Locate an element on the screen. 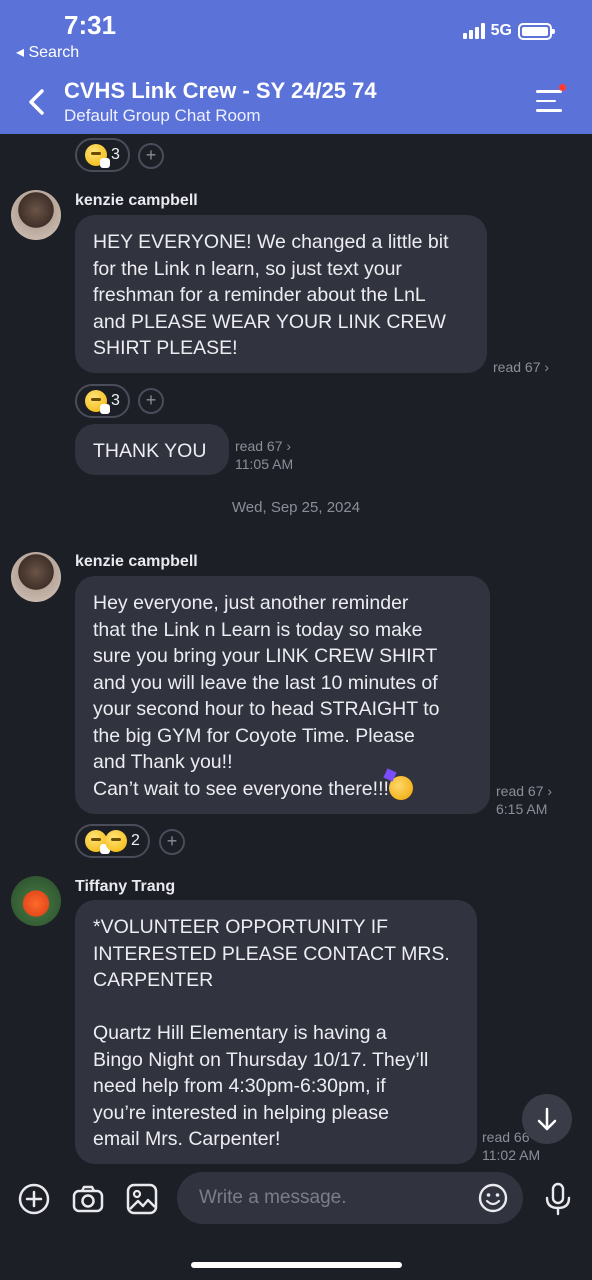 Image resolution: width=592 pixels, height=1280 pixels. battery-icon is located at coordinates (536, 31).